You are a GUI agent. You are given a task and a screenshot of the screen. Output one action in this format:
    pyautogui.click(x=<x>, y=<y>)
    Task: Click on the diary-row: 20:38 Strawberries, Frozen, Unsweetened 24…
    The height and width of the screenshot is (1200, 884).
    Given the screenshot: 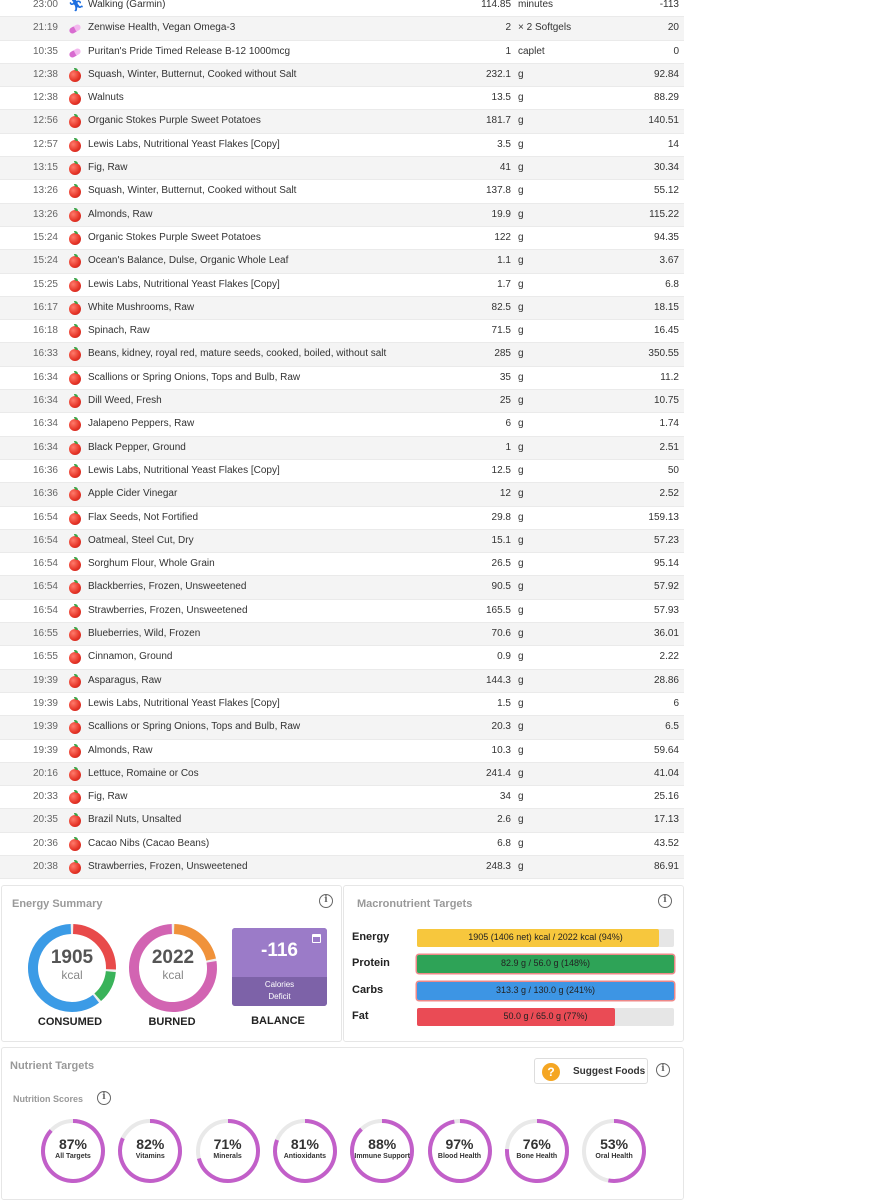 What is the action you would take?
    pyautogui.click(x=342, y=867)
    